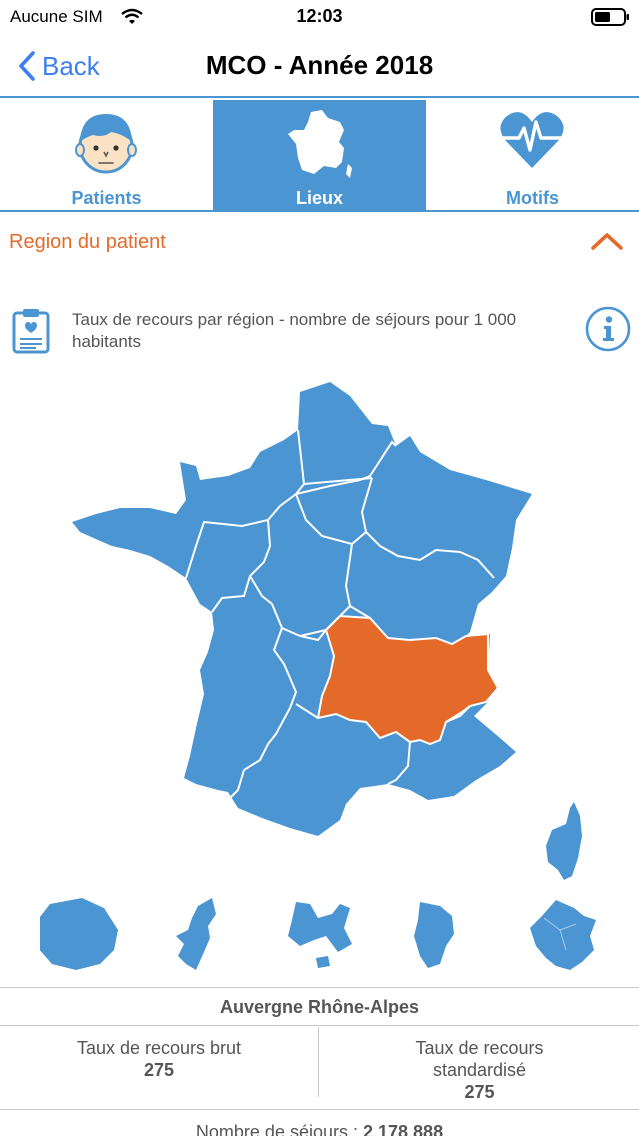  I want to click on status-time: 12:03, so click(319, 16).